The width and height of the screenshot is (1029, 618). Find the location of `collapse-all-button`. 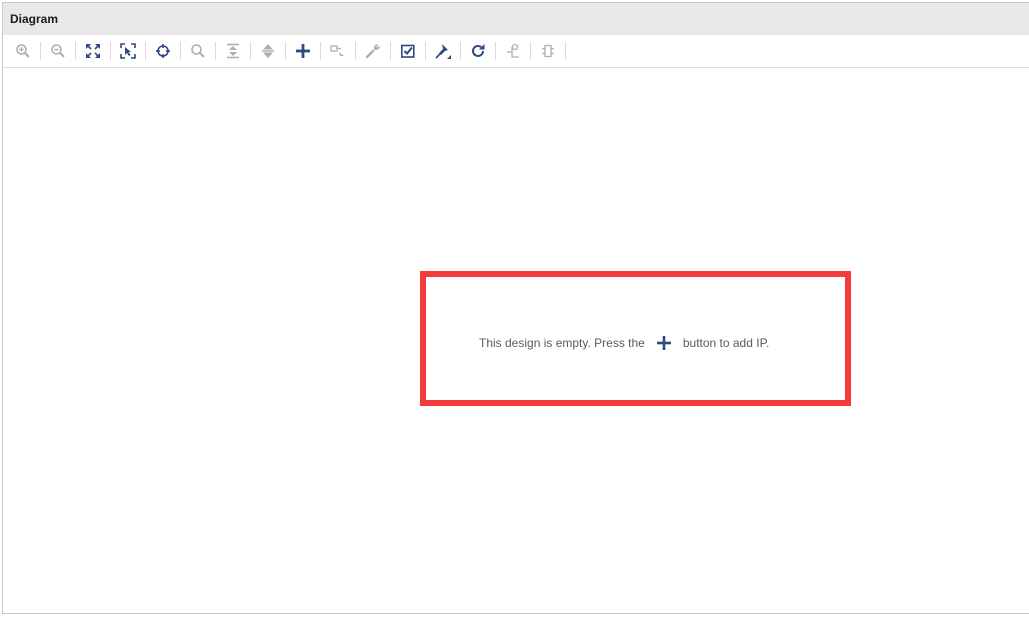

collapse-all-button is located at coordinates (233, 51).